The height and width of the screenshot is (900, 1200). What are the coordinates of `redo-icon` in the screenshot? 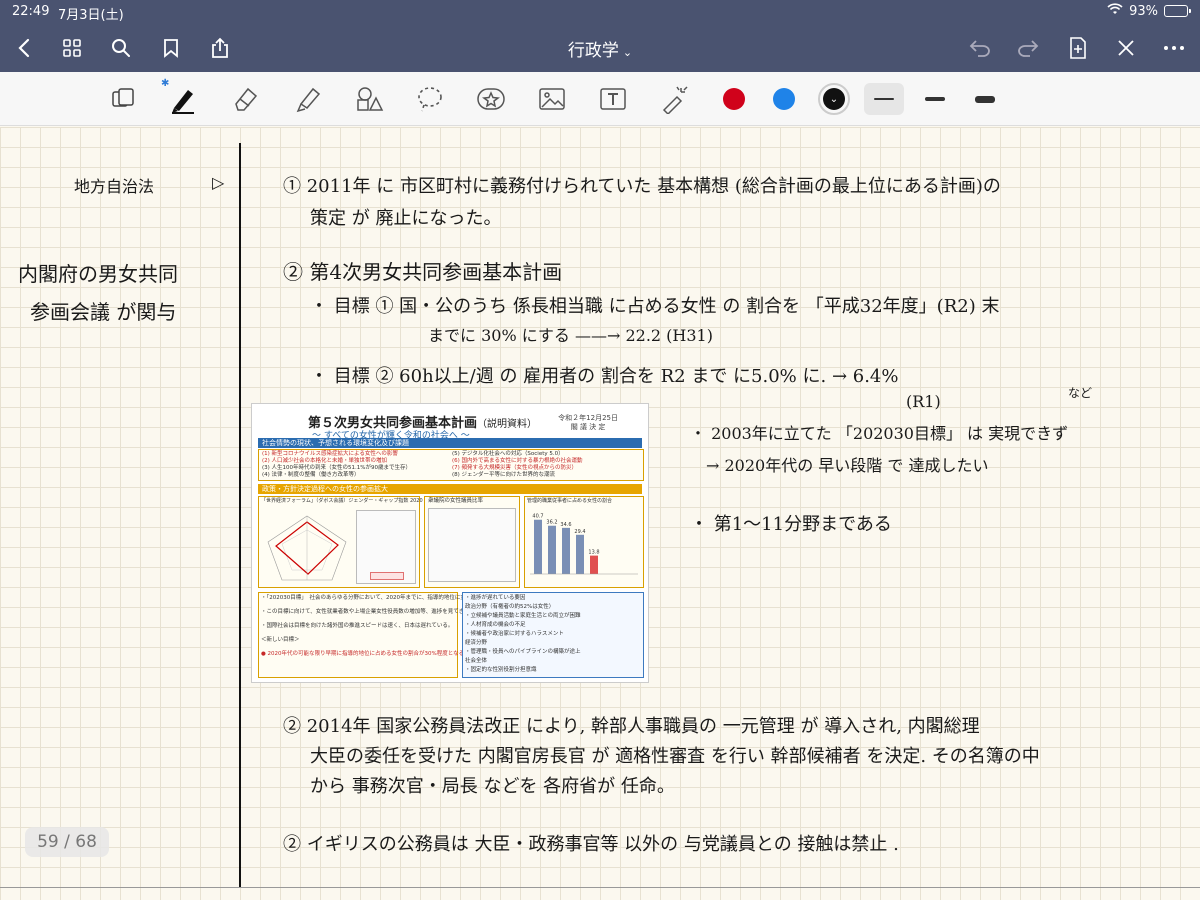 It's located at (1028, 48).